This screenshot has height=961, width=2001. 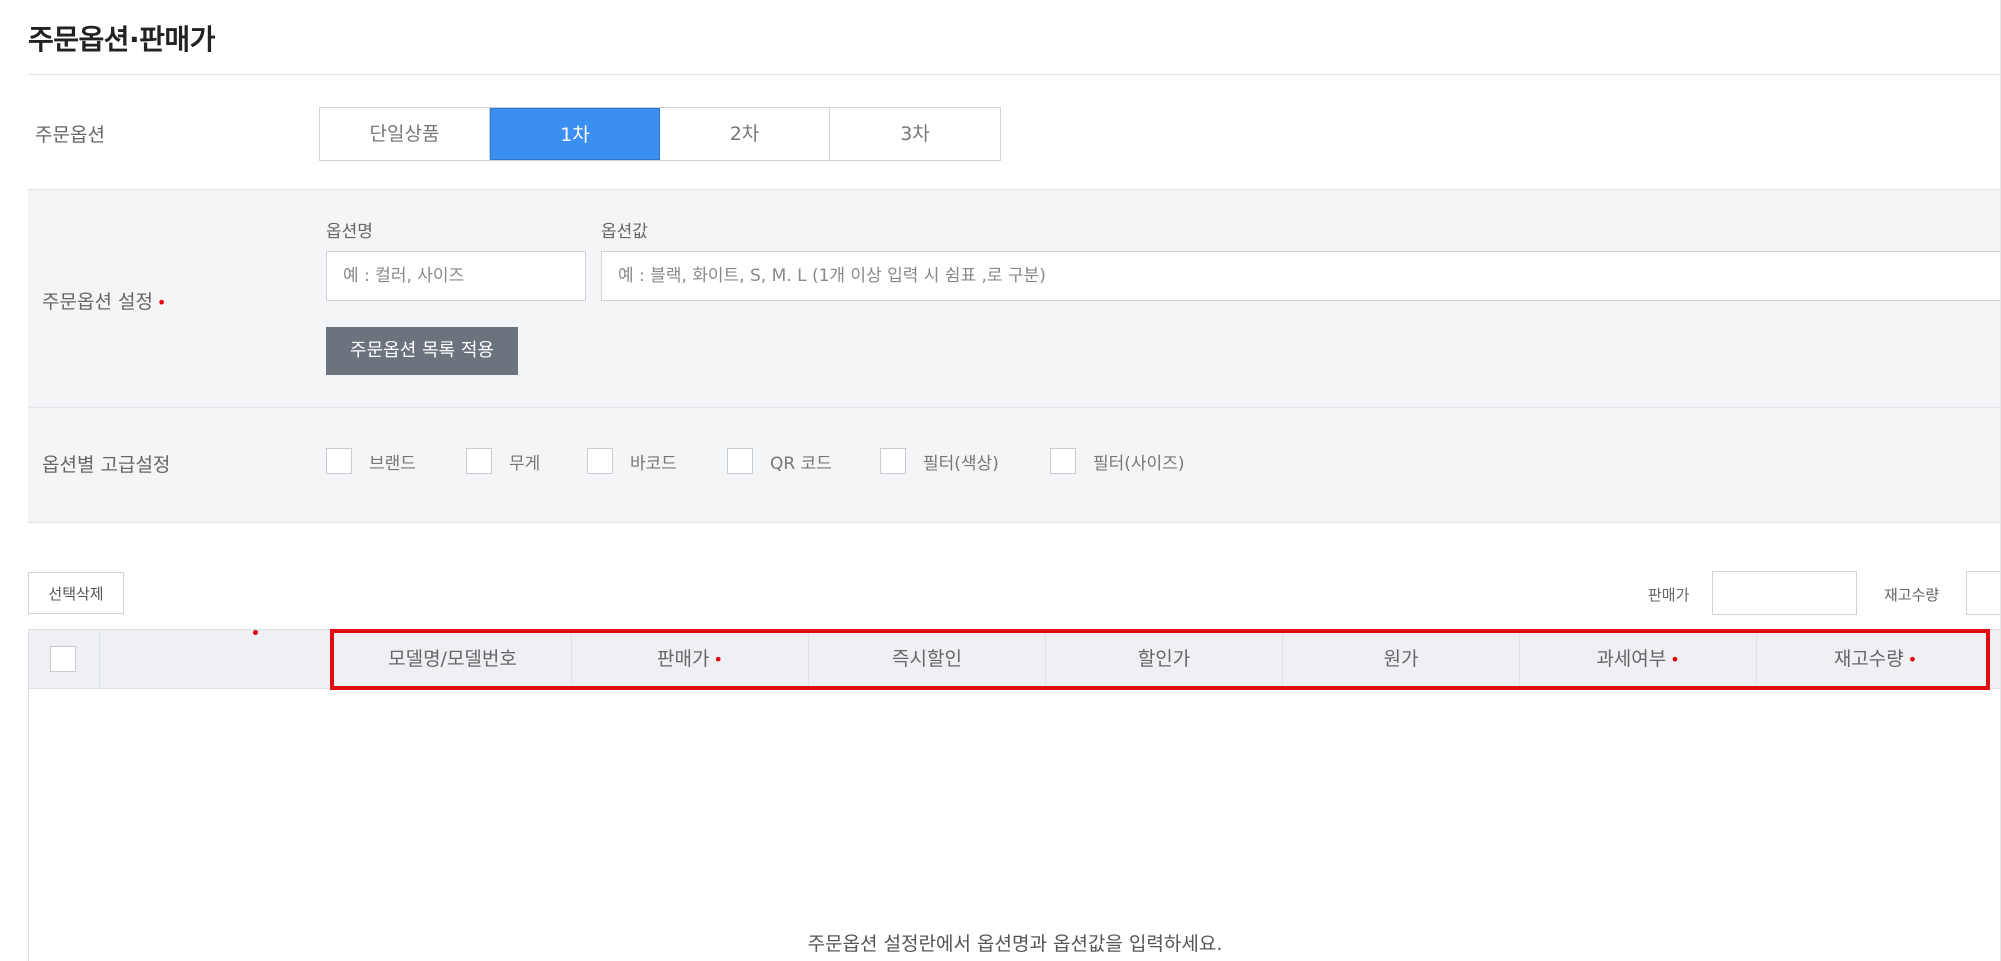 I want to click on select-all-checkbox, so click(x=63, y=659).